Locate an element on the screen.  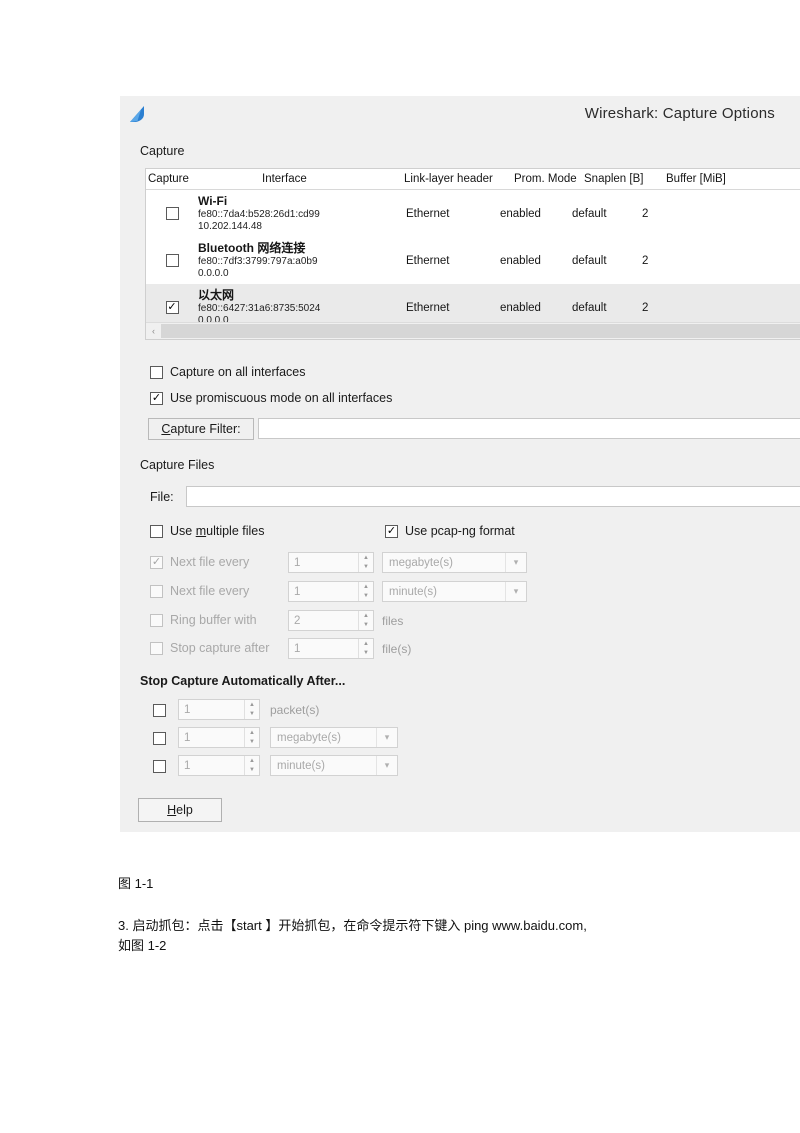
next-file-every-size-row: ✓ Next file every is located at coordinates (199, 562).